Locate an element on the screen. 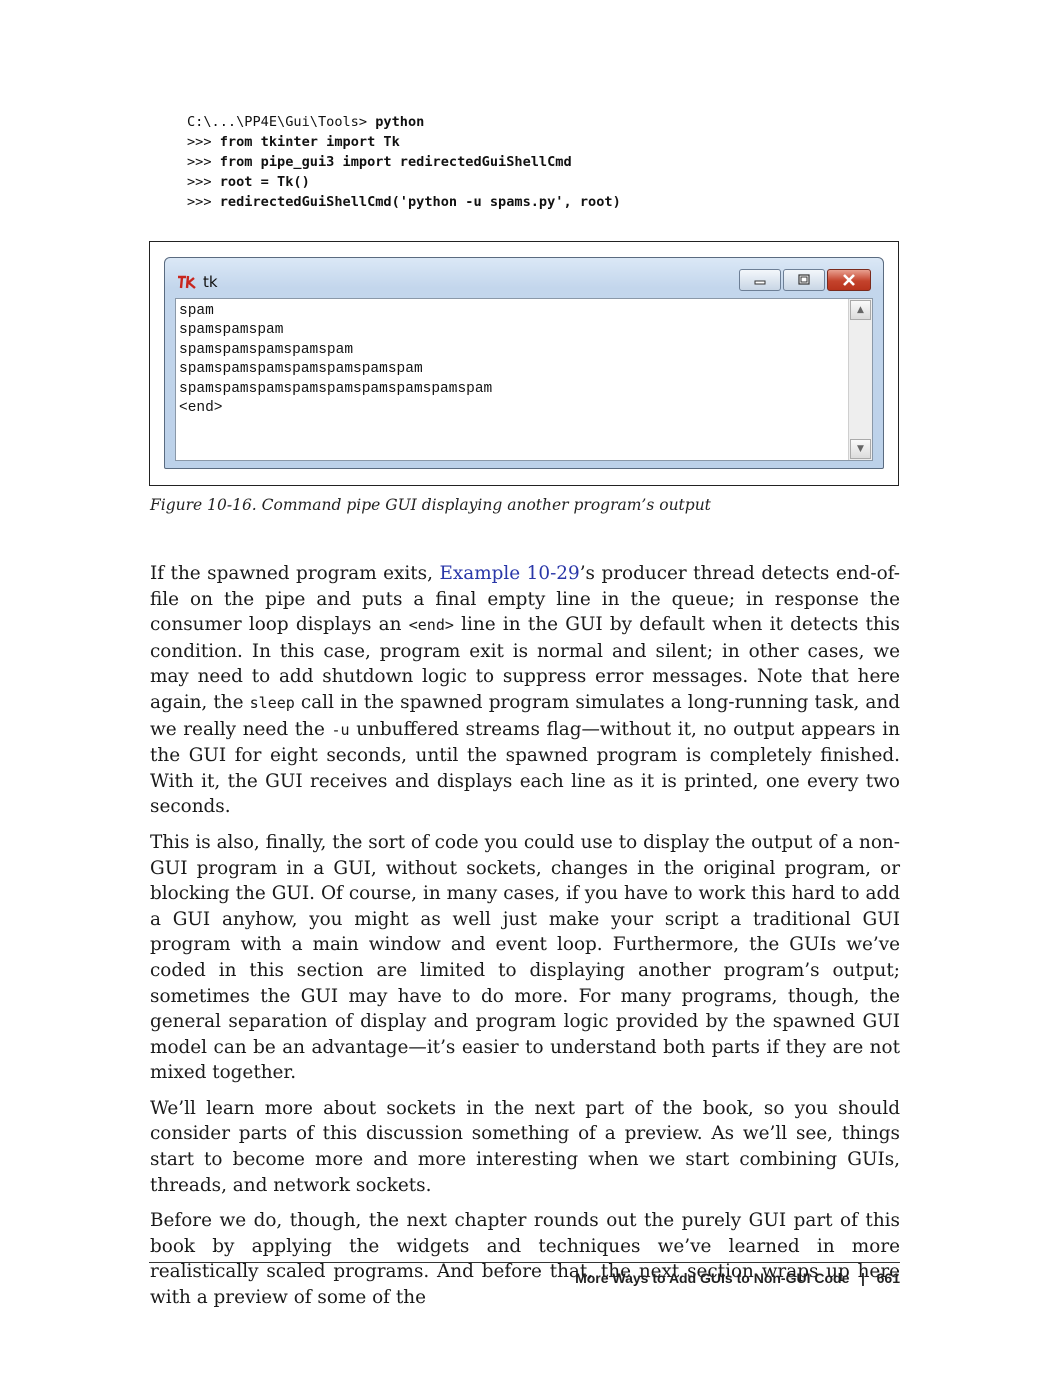 Image resolution: width=1050 pixels, height=1378 pixels. scroll-down-arrow-icon: ▼ is located at coordinates (860, 449).